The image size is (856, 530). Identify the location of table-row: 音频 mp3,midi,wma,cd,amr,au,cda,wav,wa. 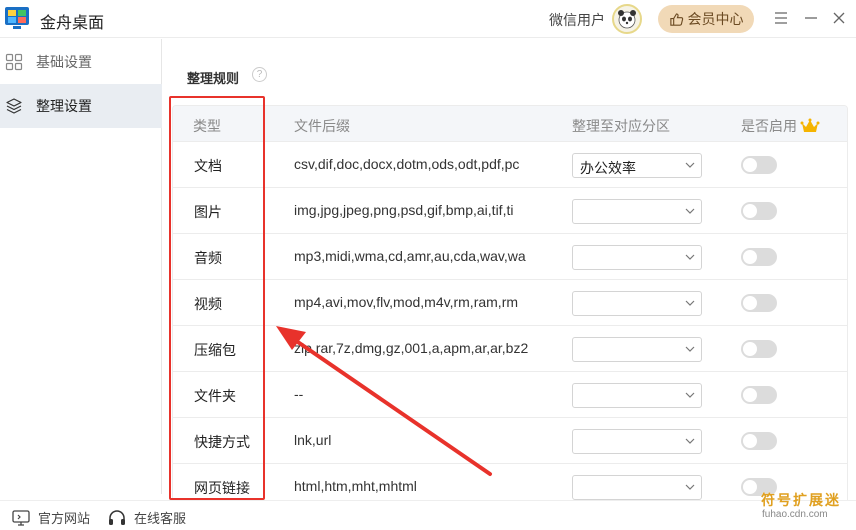
(510, 257).